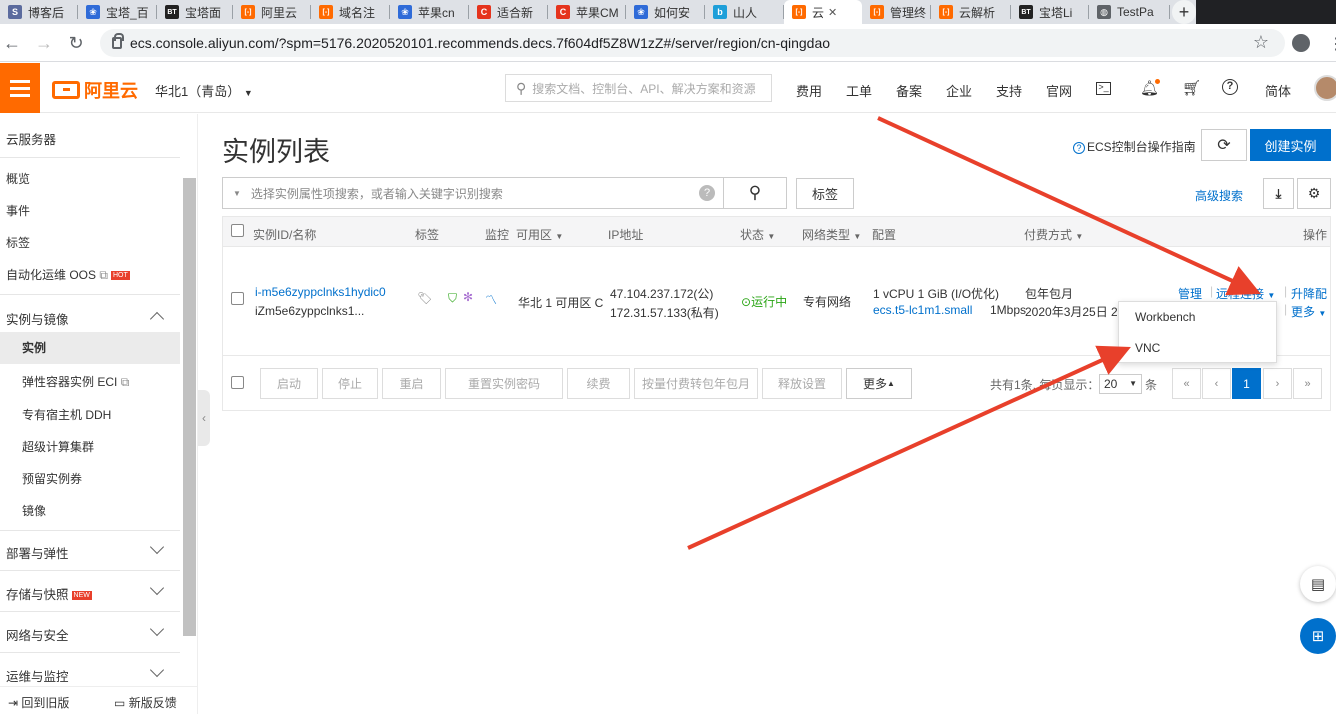 The image size is (1336, 714). What do you see at coordinates (34, 510) in the screenshot?
I see `sidebar-item-images: 镜像` at bounding box center [34, 510].